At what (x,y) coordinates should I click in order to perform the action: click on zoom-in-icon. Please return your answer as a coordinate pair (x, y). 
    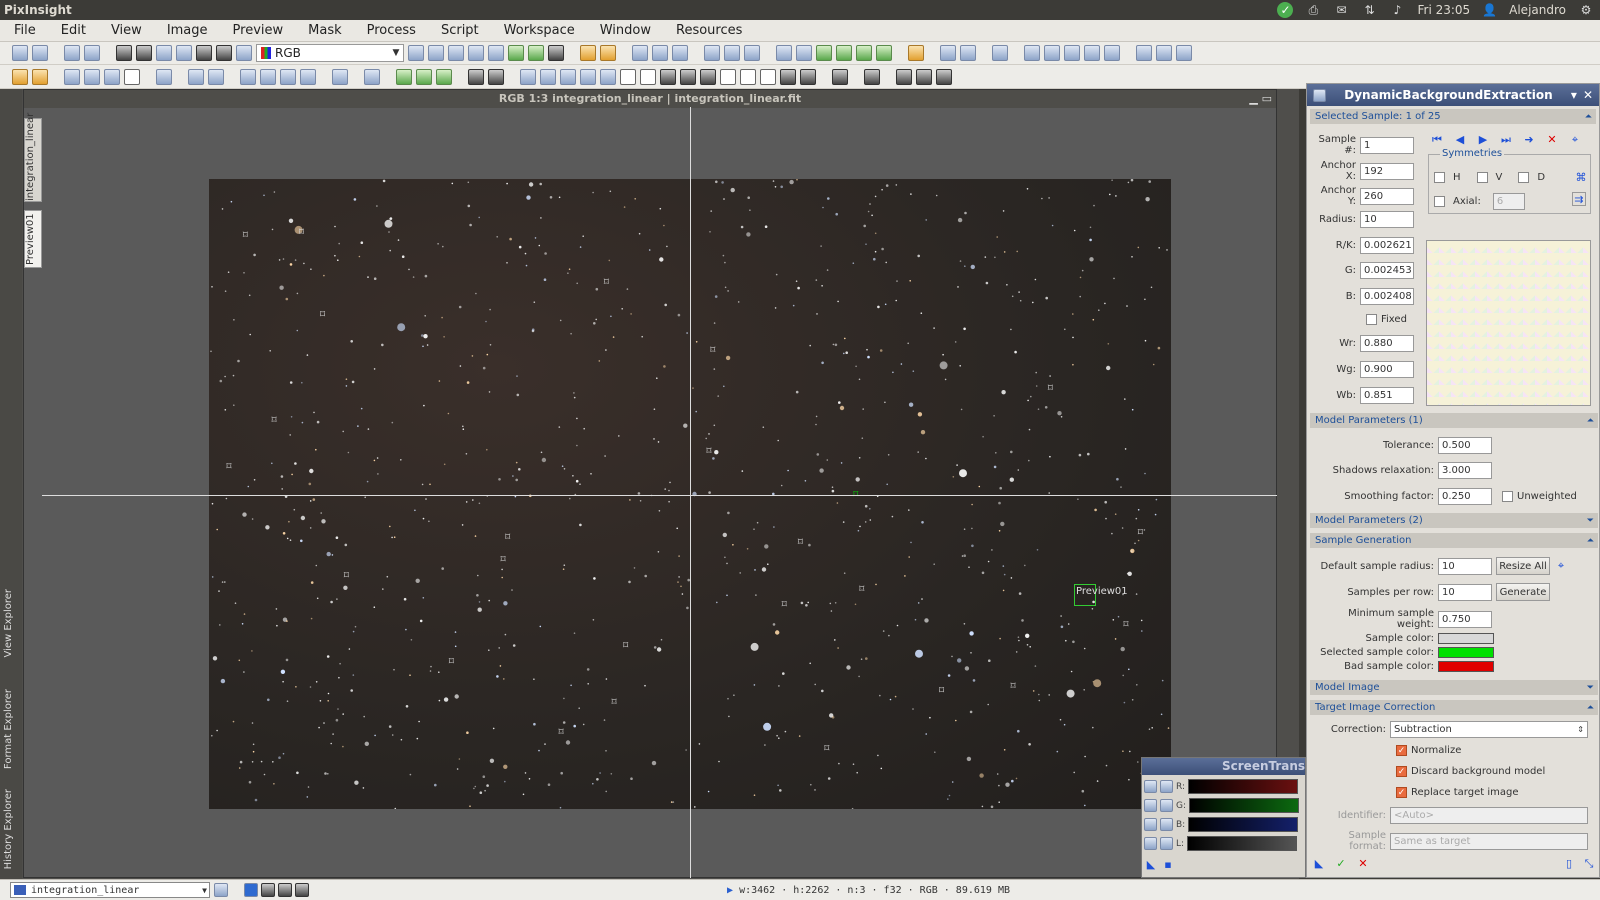
    Looking at the image, I should click on (588, 53).